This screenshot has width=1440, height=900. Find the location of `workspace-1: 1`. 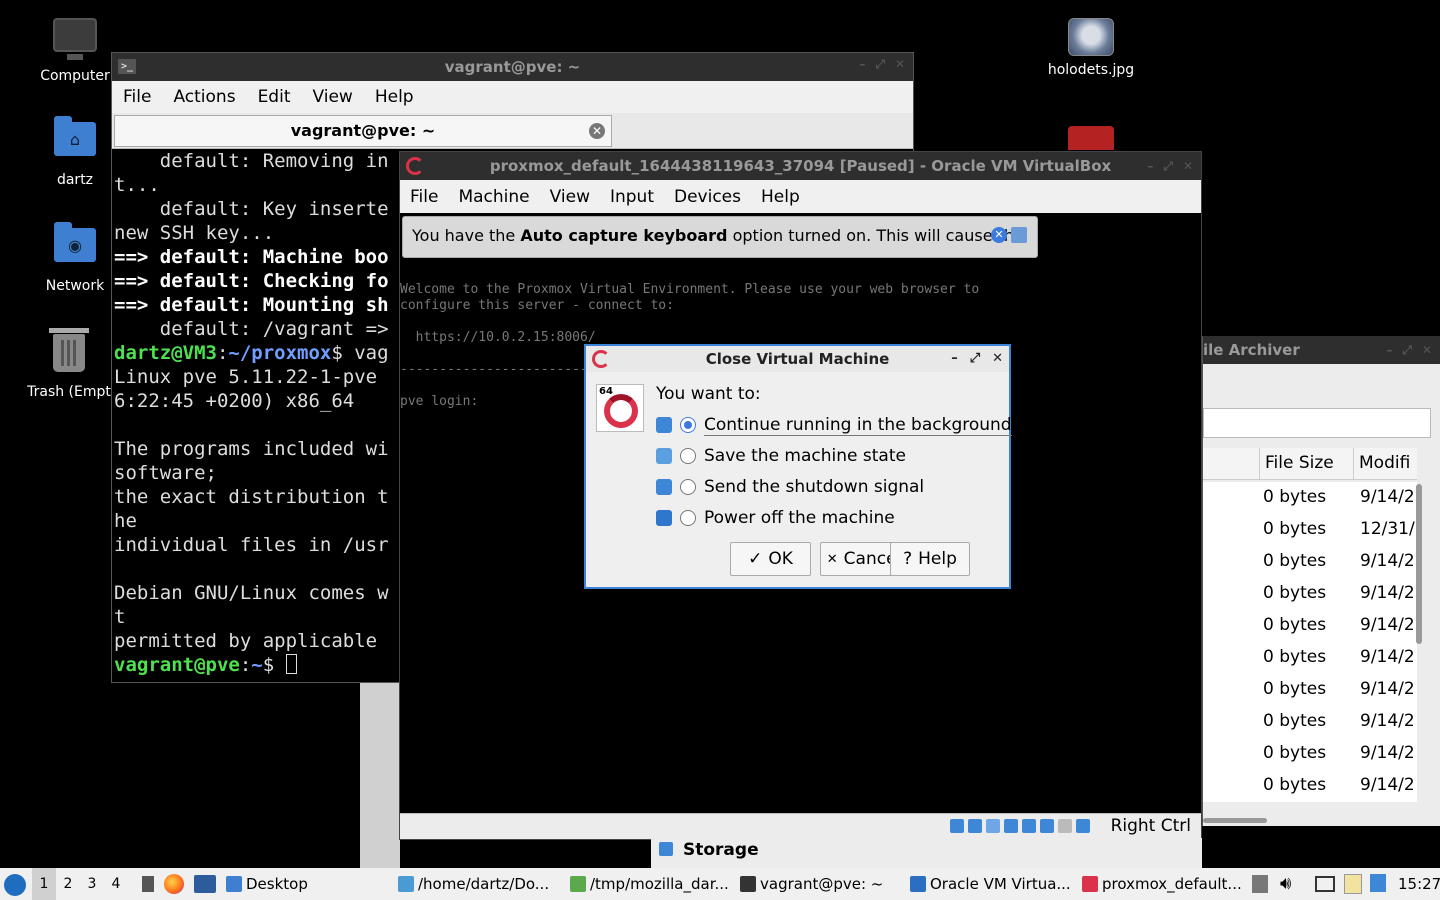

workspace-1: 1 is located at coordinates (44, 884).